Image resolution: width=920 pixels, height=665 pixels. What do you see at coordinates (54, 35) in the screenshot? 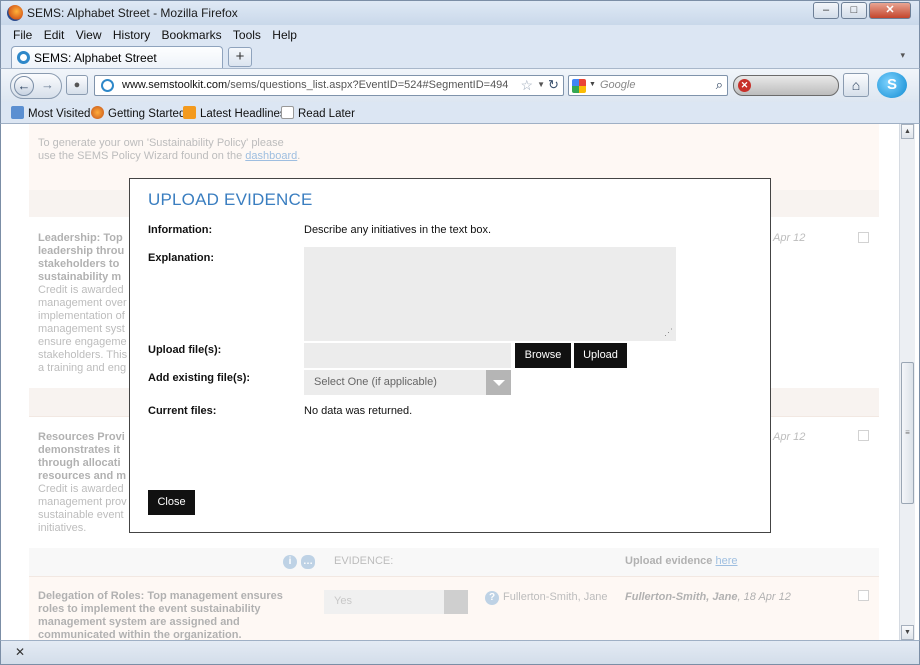
I see `menu-edit: Edit` at bounding box center [54, 35].